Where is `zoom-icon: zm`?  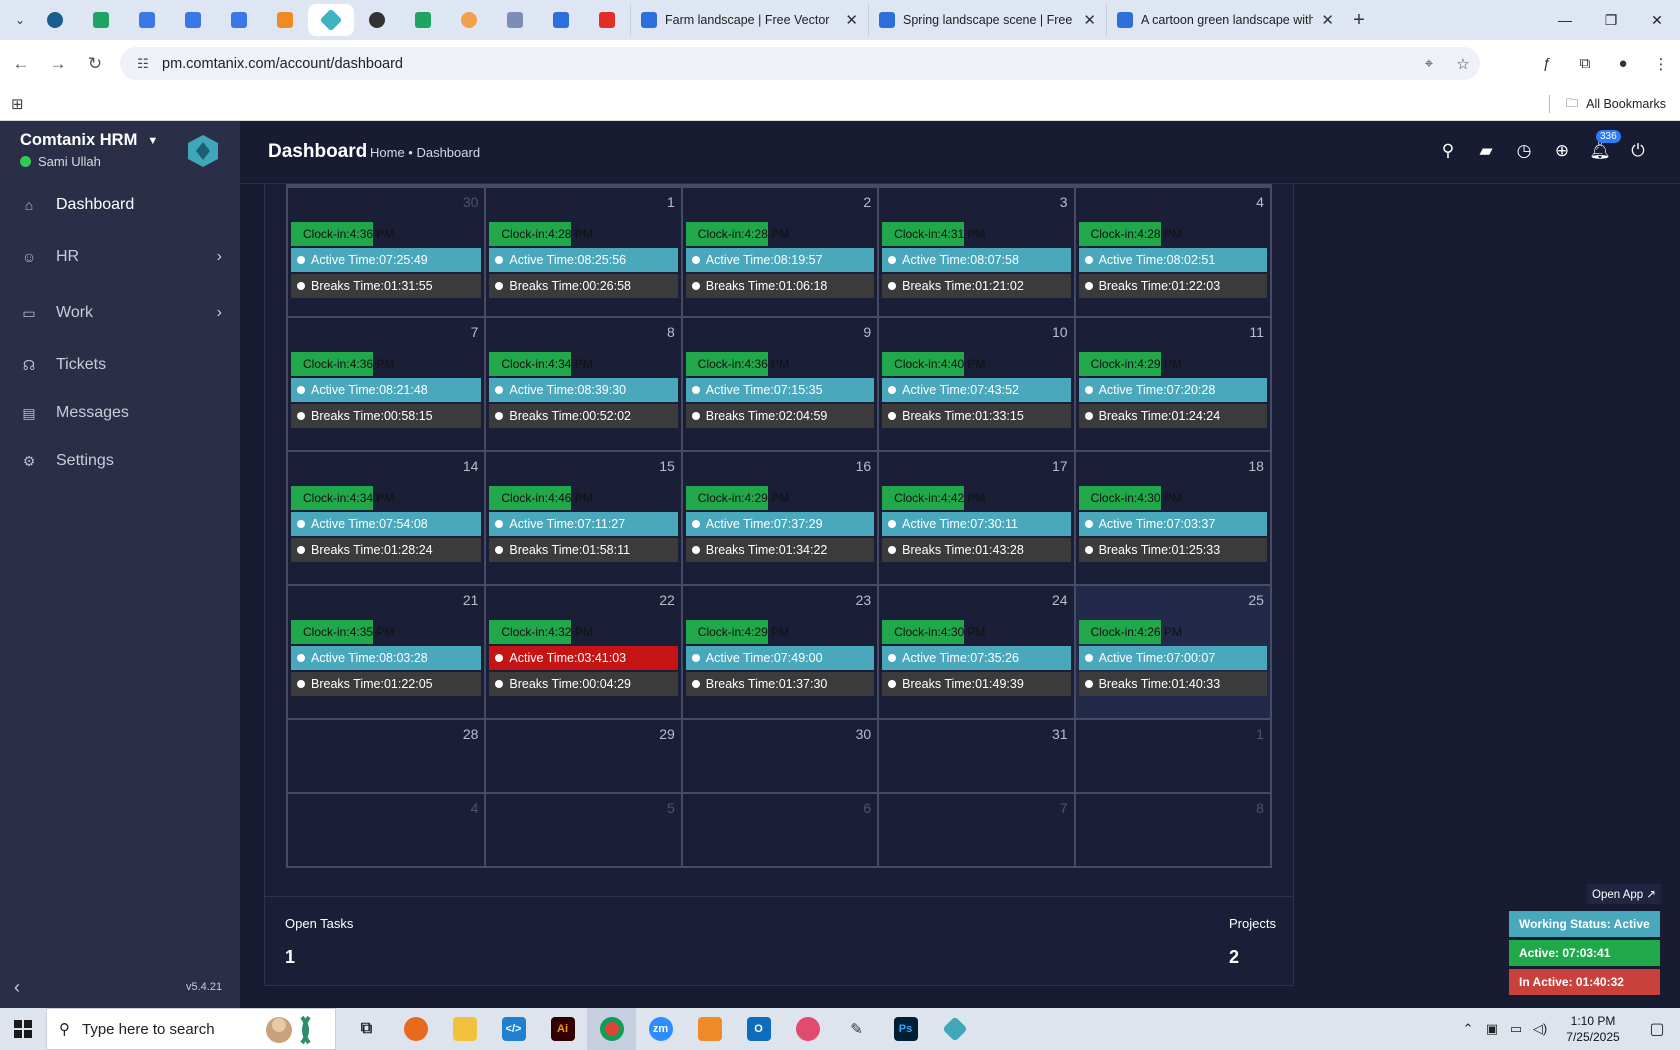
zoom-icon: zm is located at coordinates (660, 1029).